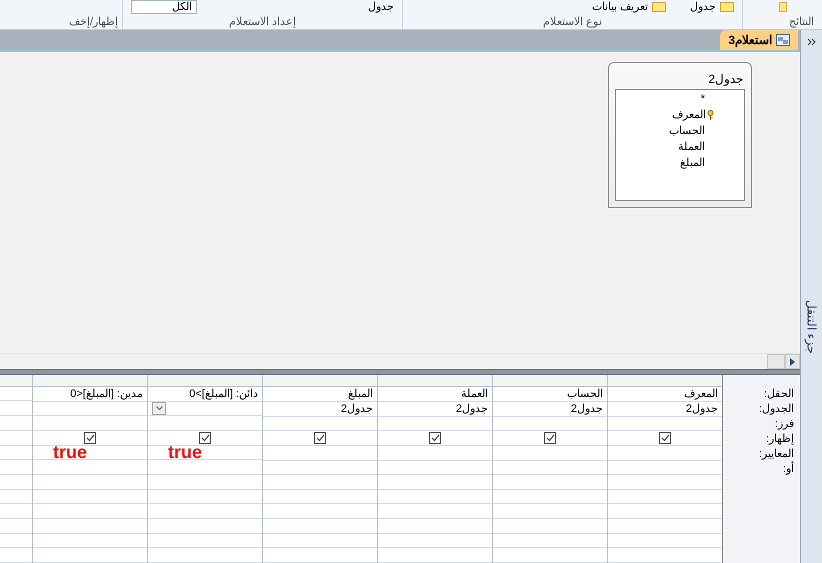 Image resolution: width=822 pixels, height=563 pixels. What do you see at coordinates (90, 394) in the screenshot?
I see `grid-cell: مدين: [المبلغ]<0` at bounding box center [90, 394].